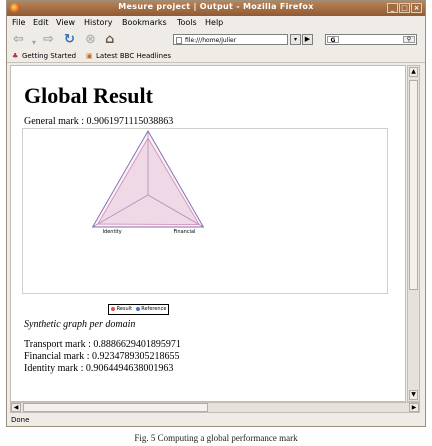  What do you see at coordinates (48, 39) in the screenshot?
I see `forward-arrow-icon: ⇨` at bounding box center [48, 39].